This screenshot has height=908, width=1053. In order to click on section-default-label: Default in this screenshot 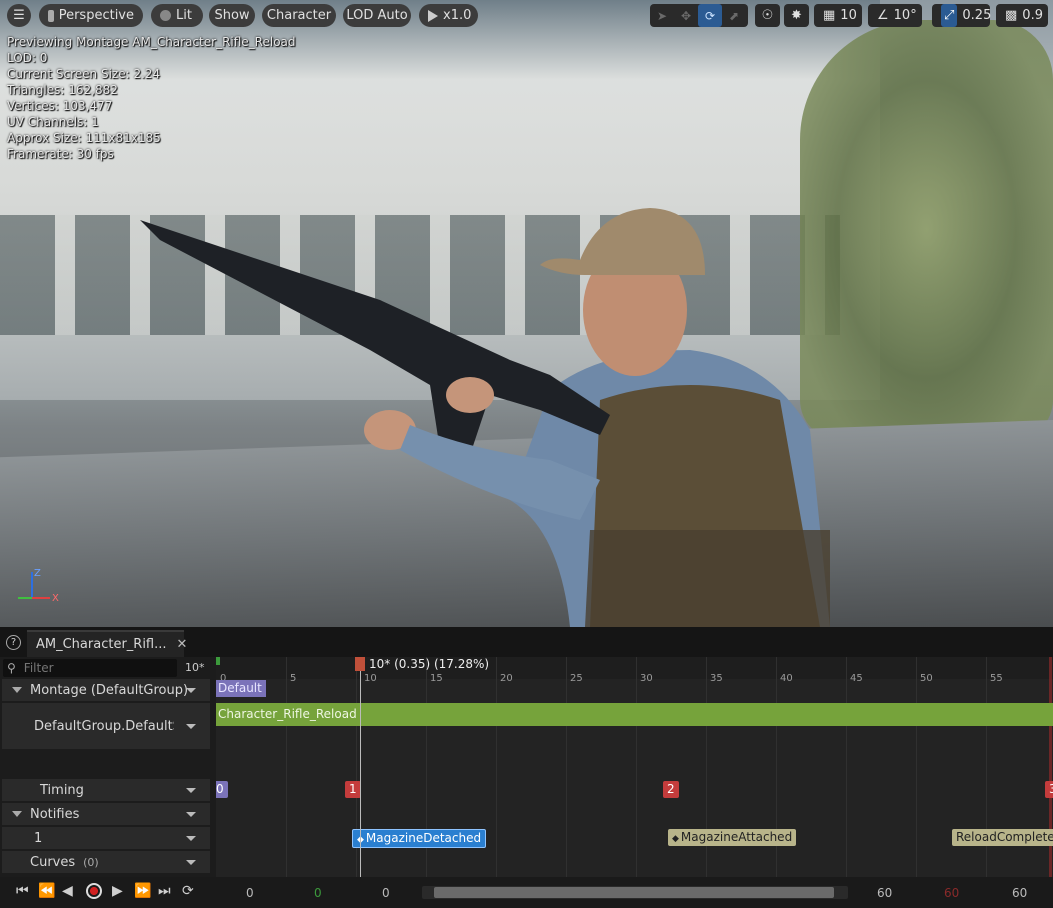, I will do `click(240, 688)`.